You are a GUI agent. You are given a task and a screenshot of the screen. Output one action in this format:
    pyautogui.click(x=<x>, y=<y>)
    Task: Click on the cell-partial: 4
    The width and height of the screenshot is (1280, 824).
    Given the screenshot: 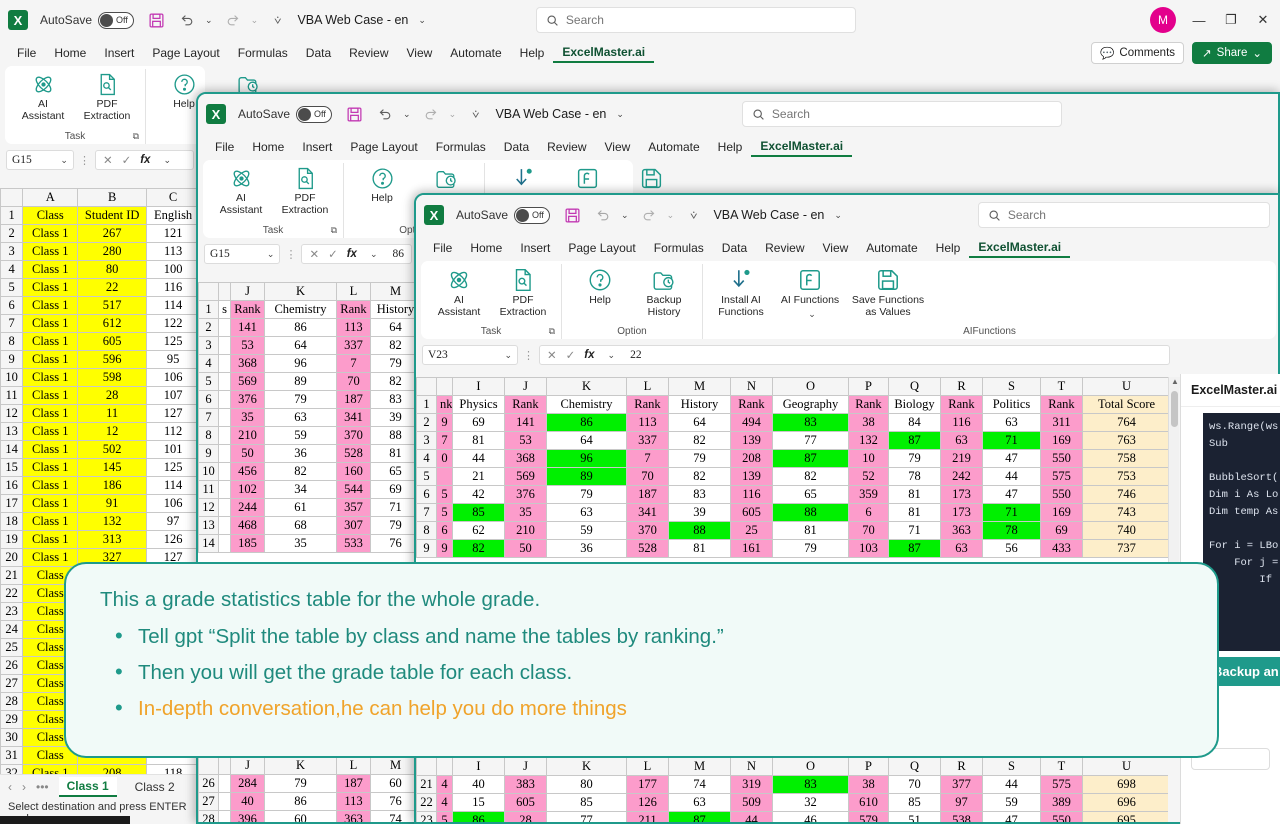 What is the action you would take?
    pyautogui.click(x=444, y=784)
    